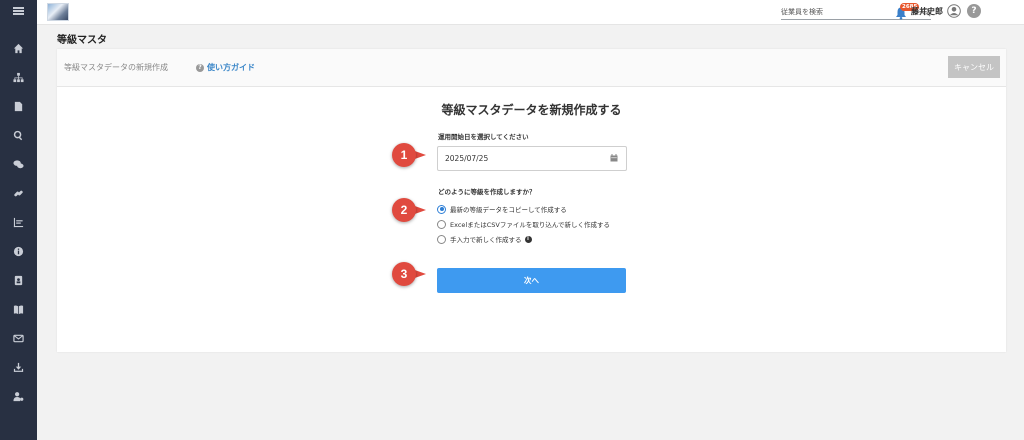 This screenshot has height=440, width=1024. Describe the element at coordinates (18, 106) in the screenshot. I see `document-icon` at that location.